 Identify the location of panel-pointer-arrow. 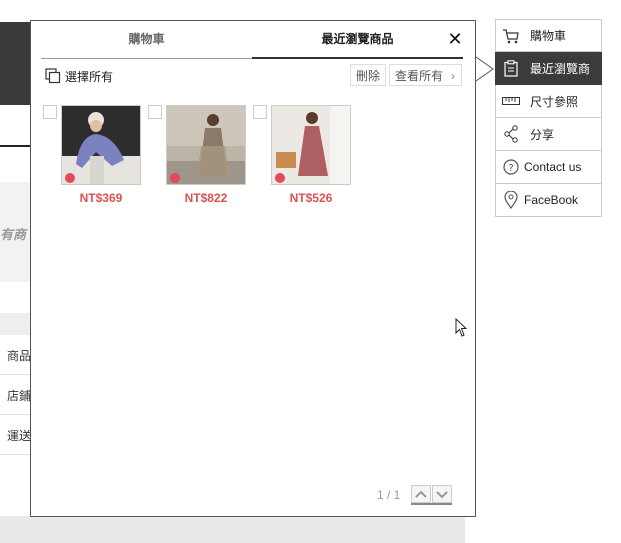
(484, 69).